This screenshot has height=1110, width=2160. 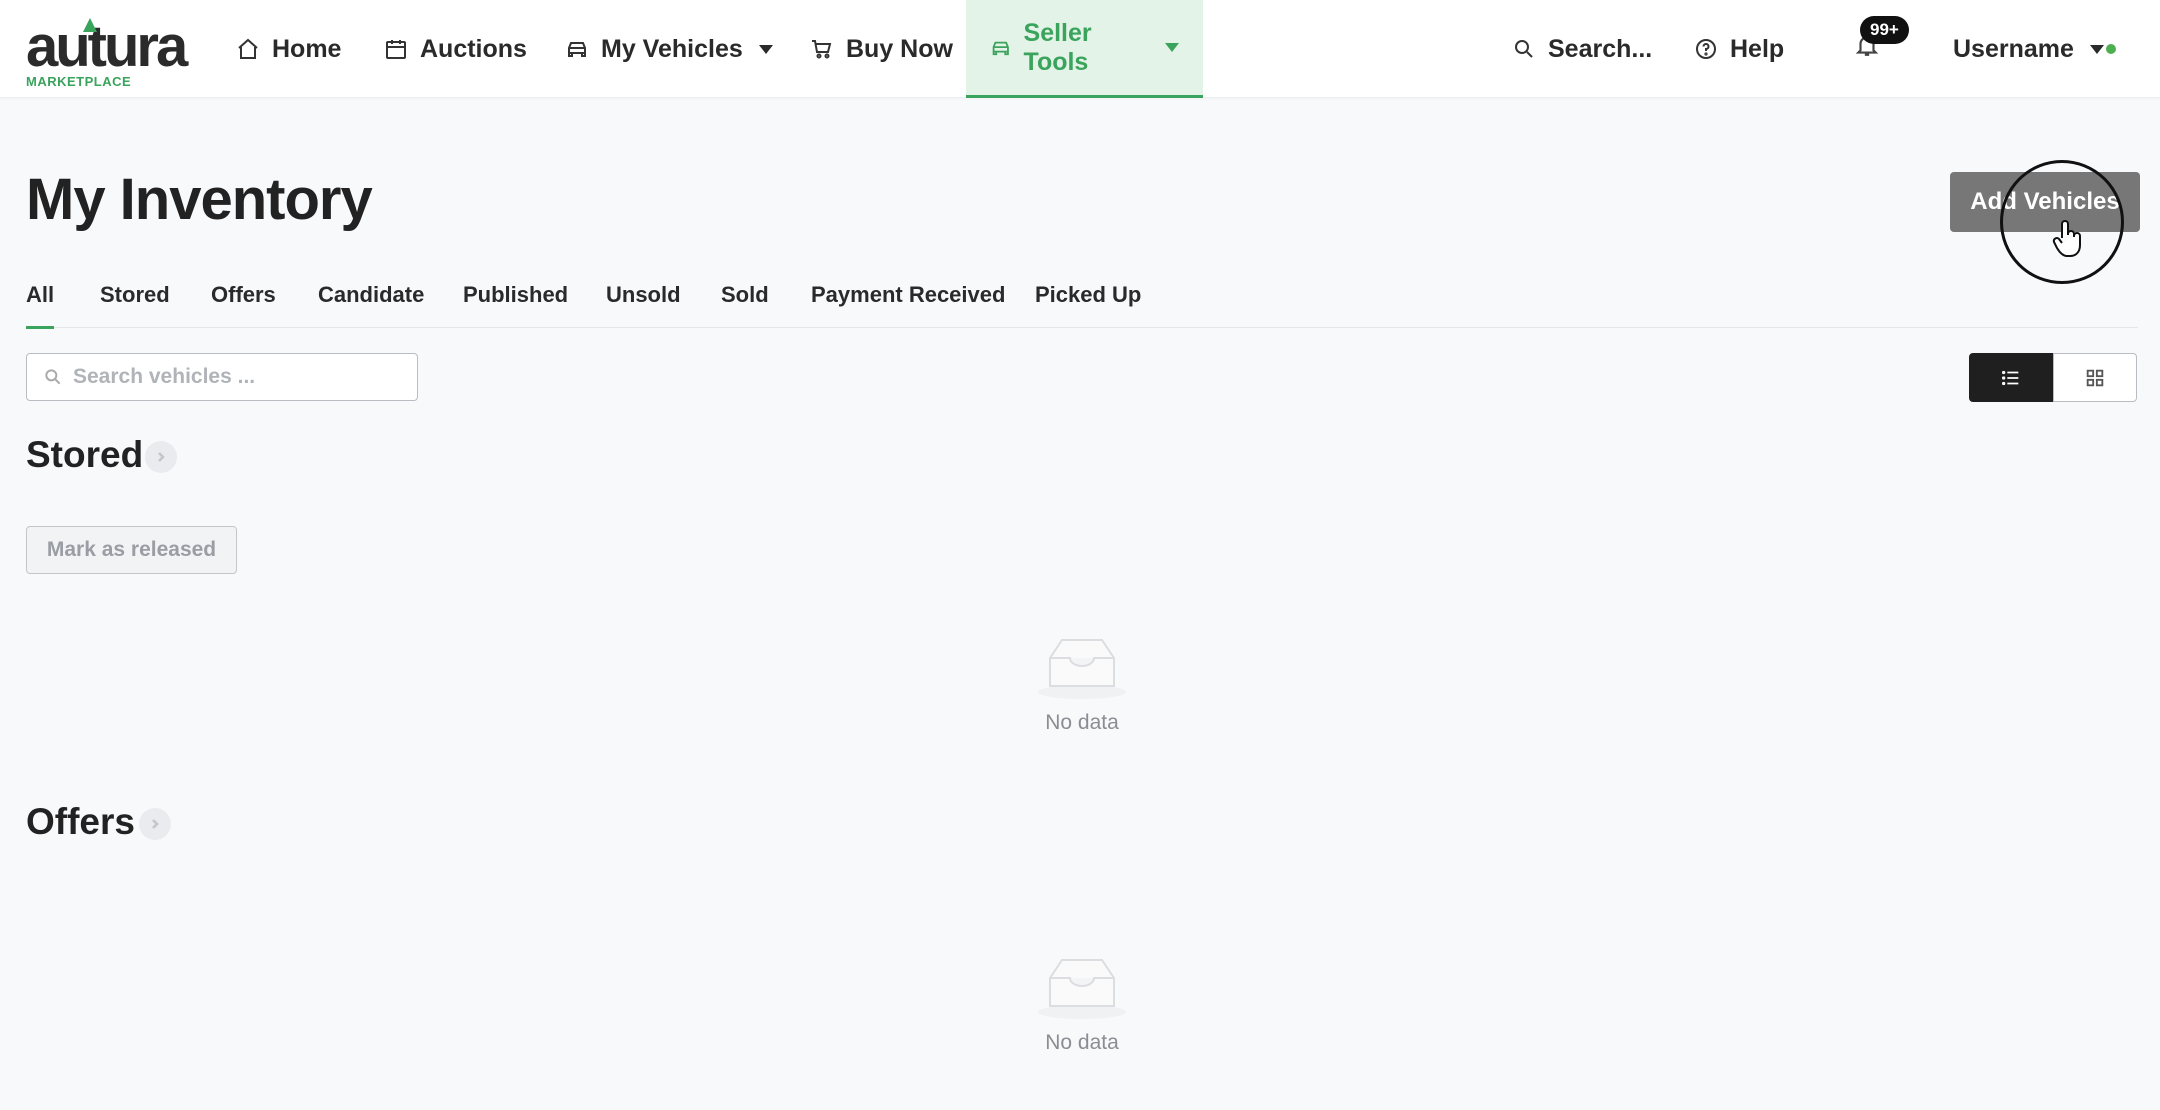 What do you see at coordinates (822, 49) in the screenshot?
I see `cart-icon` at bounding box center [822, 49].